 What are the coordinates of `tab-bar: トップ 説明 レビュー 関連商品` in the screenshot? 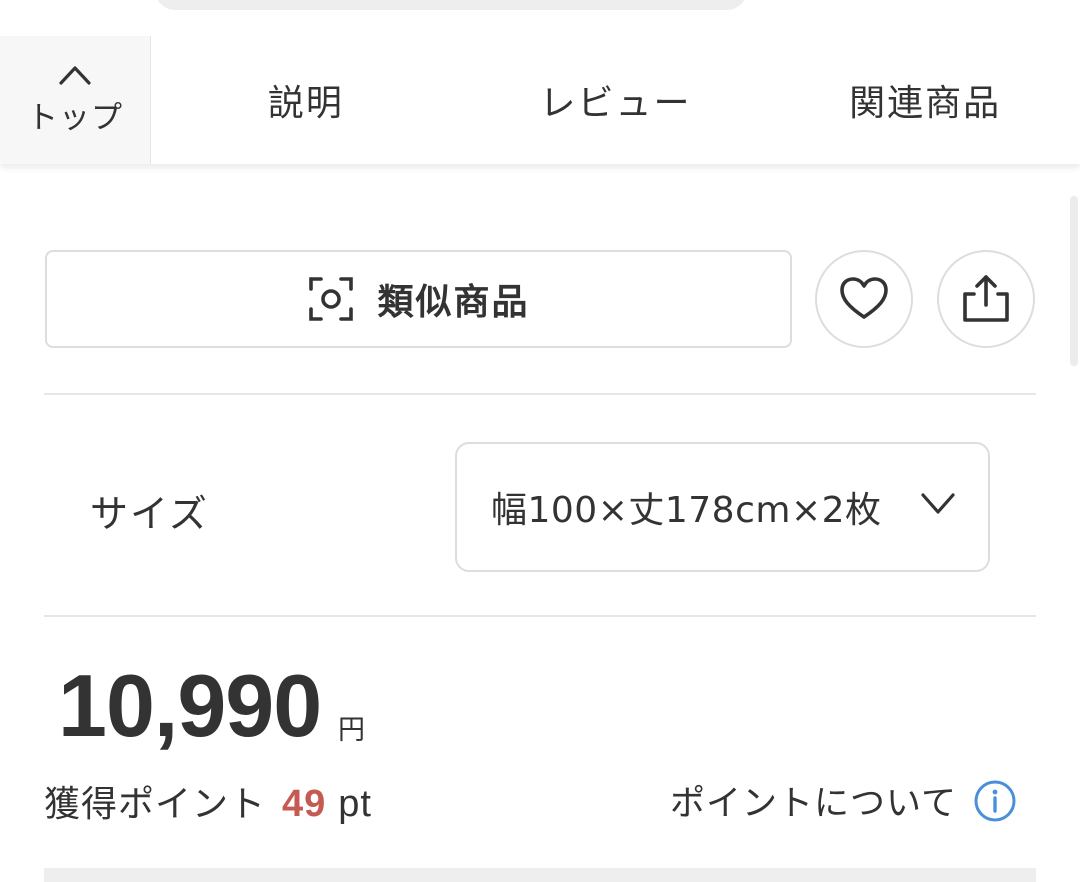 It's located at (540, 100).